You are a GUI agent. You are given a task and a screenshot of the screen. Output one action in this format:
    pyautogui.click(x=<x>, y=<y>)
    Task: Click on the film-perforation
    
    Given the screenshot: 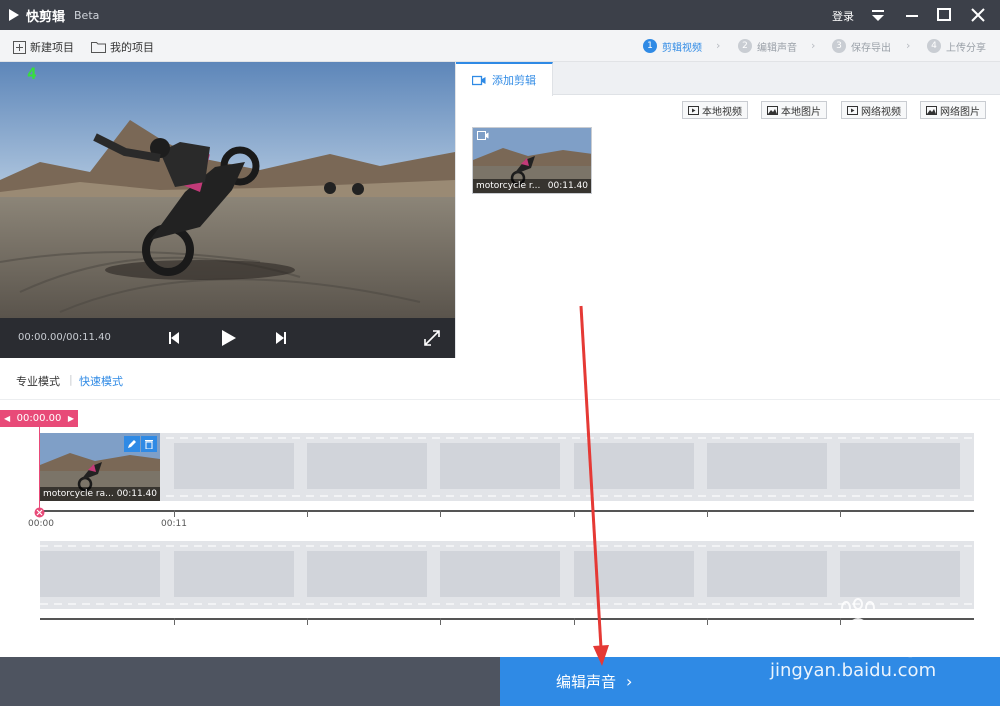 What is the action you would take?
    pyautogui.click(x=507, y=496)
    